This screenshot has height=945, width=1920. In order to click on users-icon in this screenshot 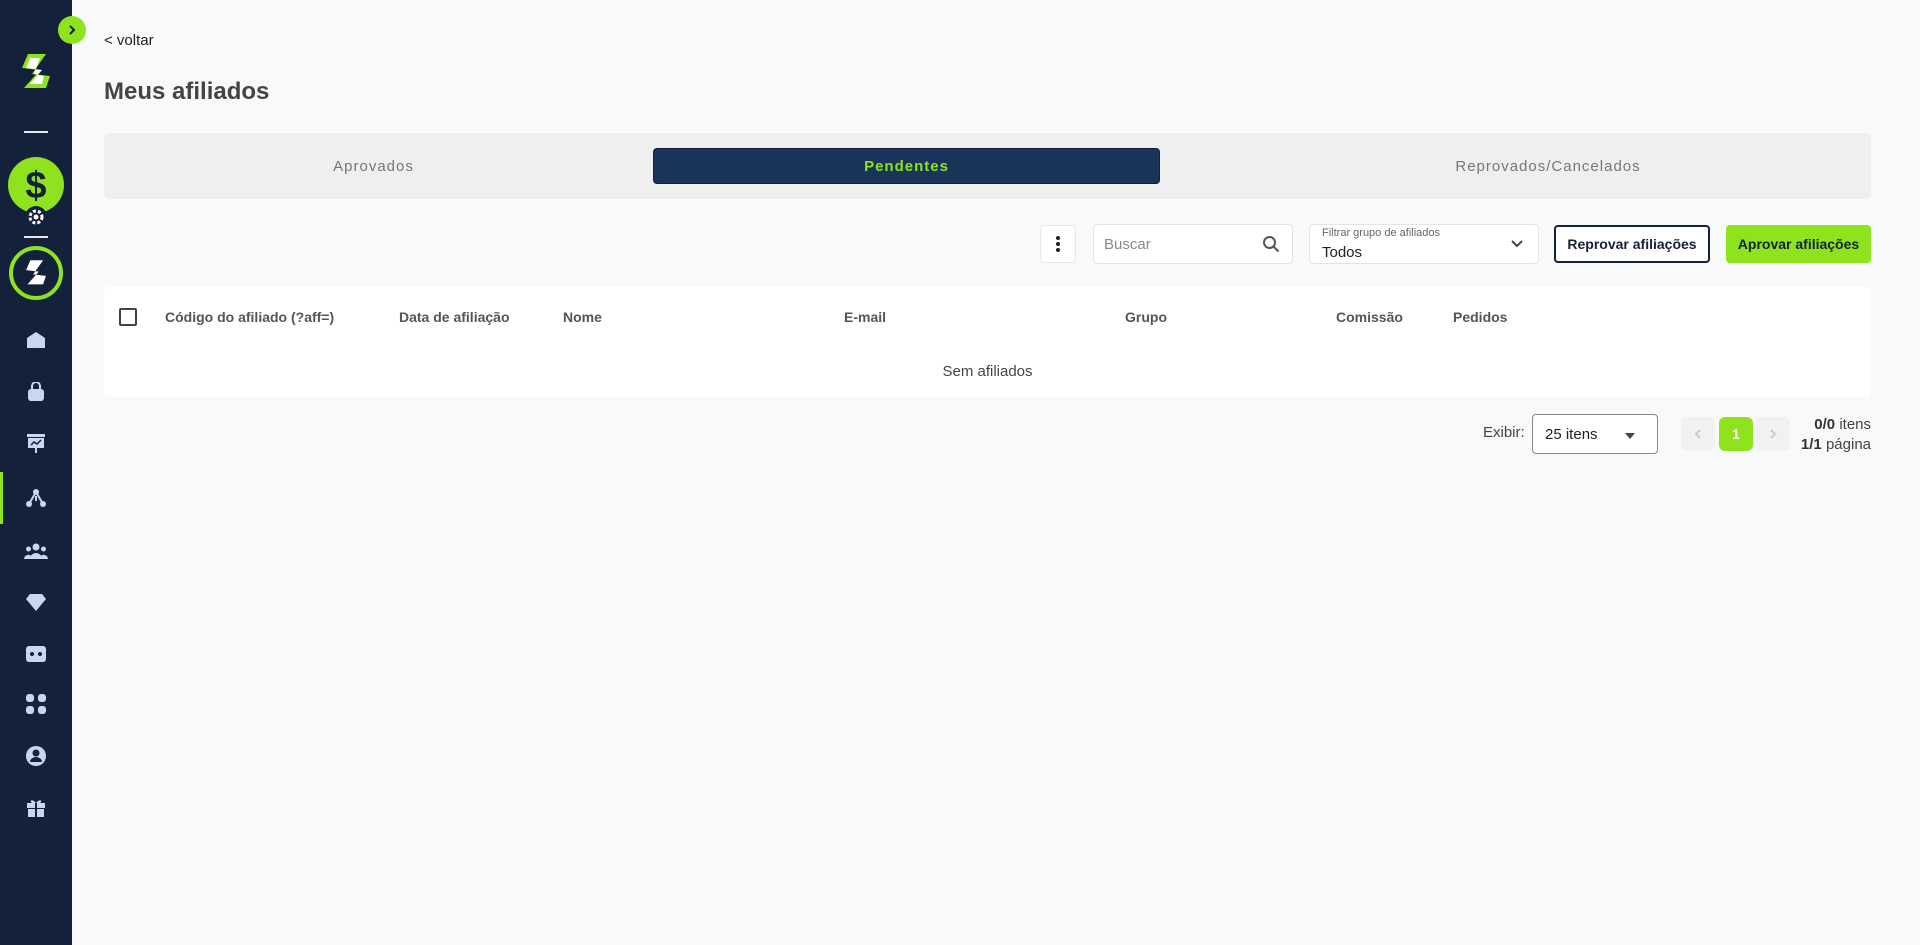, I will do `click(36, 551)`.